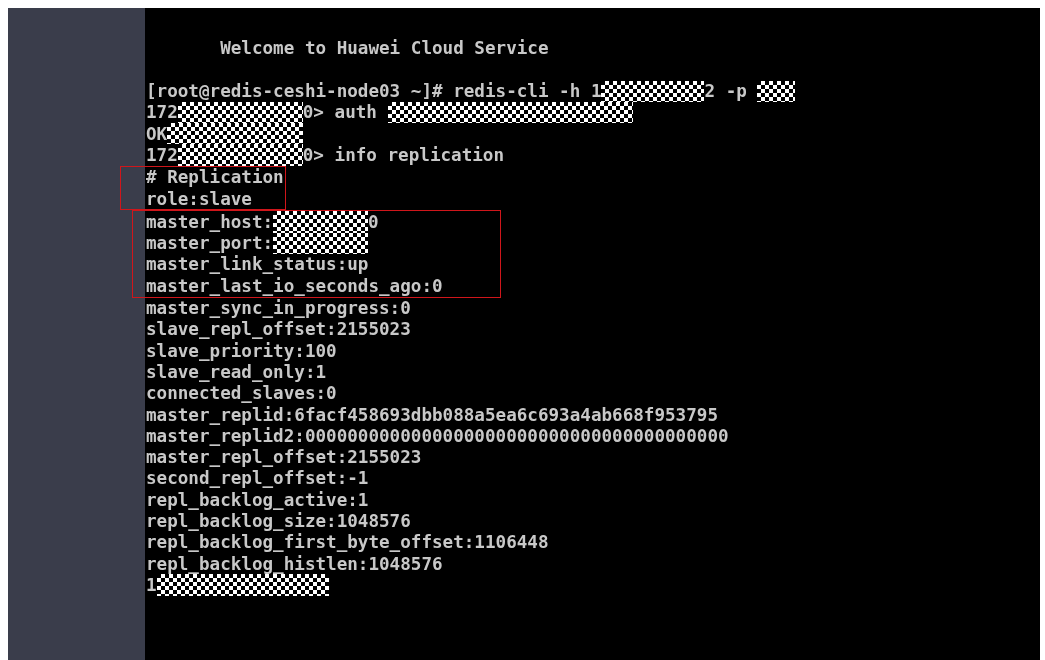 Image resolution: width=1045 pixels, height=660 pixels. I want to click on terminal-text: Welcome to Huawei Cloud Service, so click(384, 49).